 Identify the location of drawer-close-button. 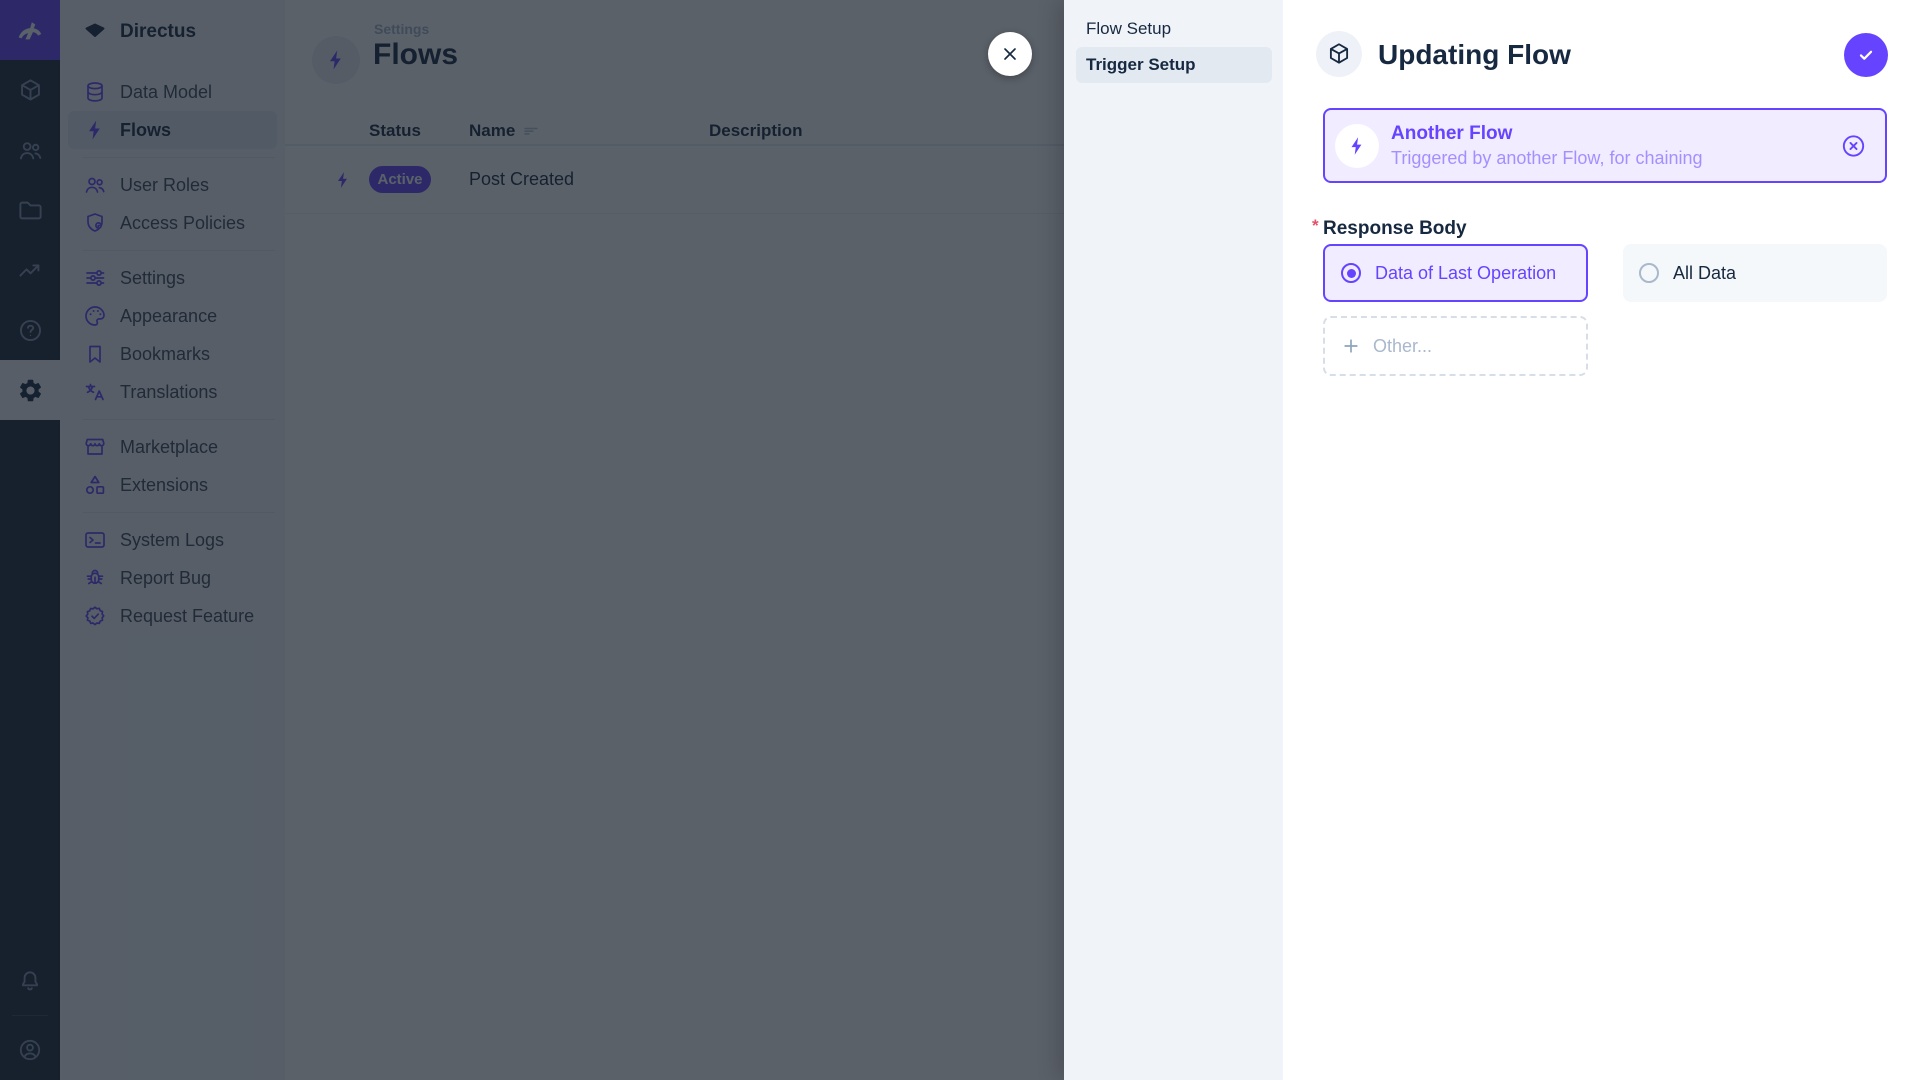
(1010, 54).